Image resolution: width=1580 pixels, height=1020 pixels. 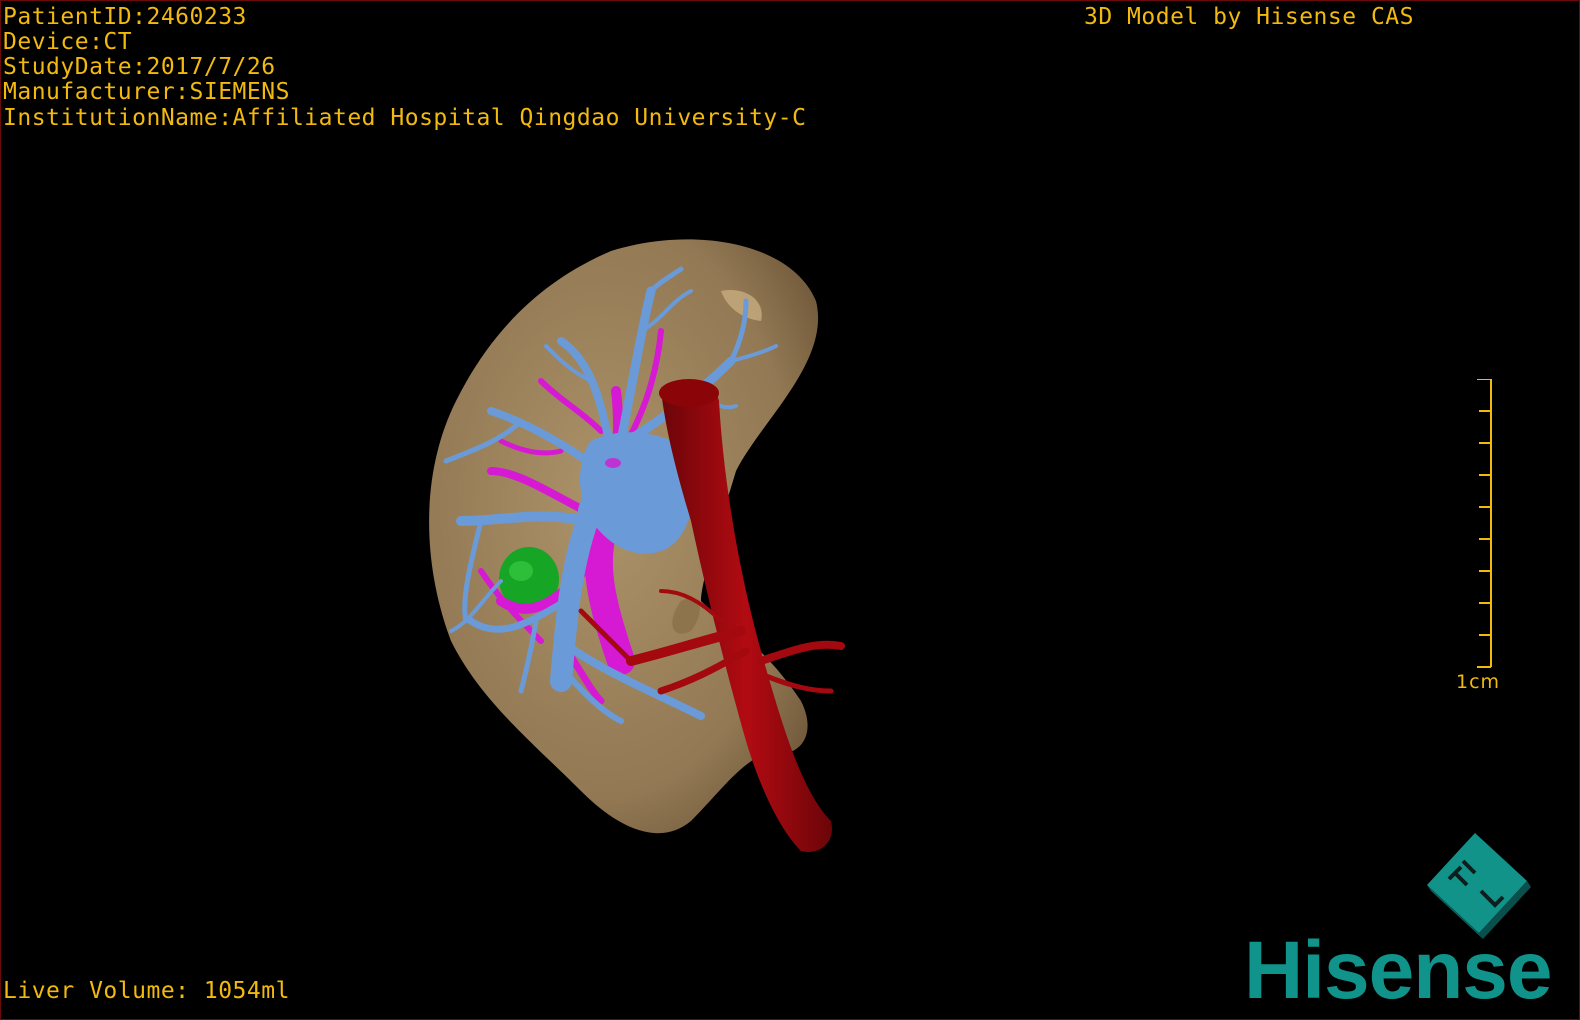 I want to click on hisense-logo: Hisense, so click(x=1398, y=970).